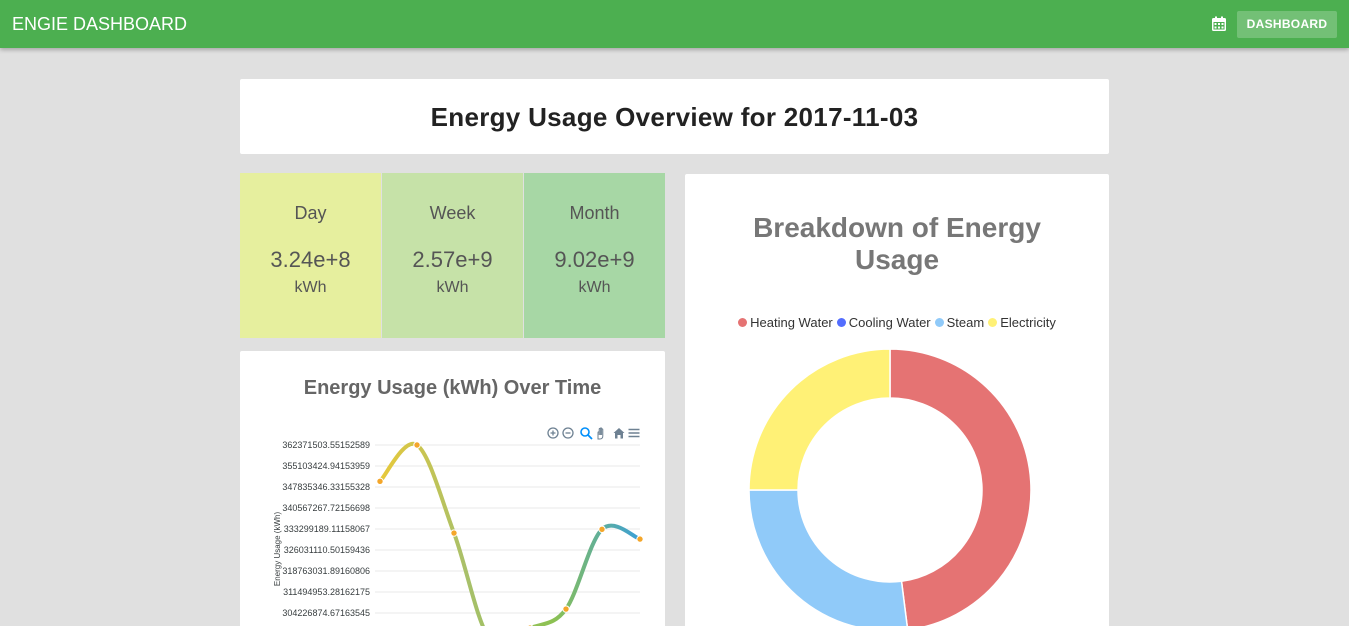  Describe the element at coordinates (310, 259) in the screenshot. I see `stat-value: 3.24e+8` at that location.